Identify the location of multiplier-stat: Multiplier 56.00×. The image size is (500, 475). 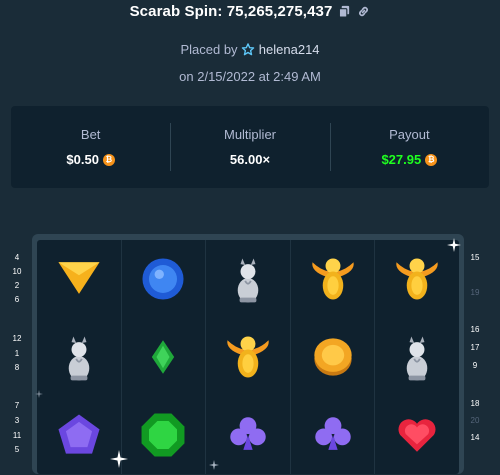
(249, 147).